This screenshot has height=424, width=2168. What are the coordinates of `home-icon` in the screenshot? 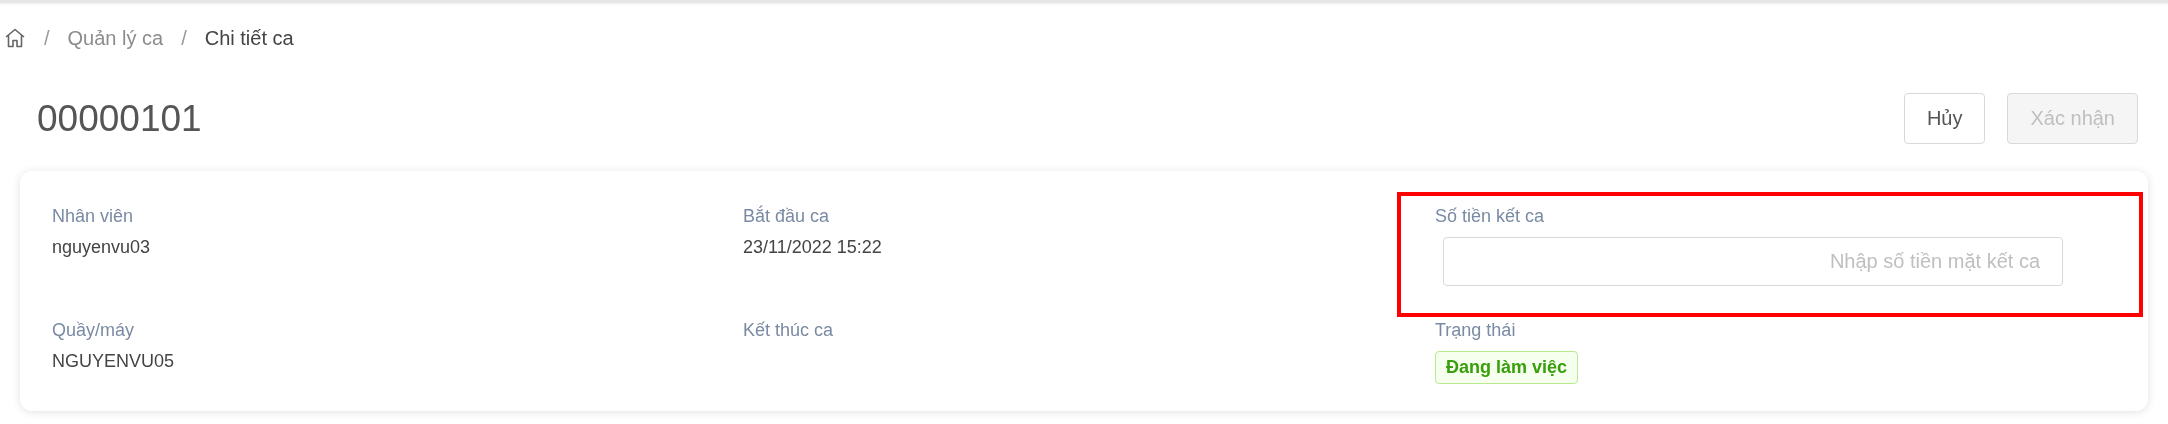 It's located at (15, 38).